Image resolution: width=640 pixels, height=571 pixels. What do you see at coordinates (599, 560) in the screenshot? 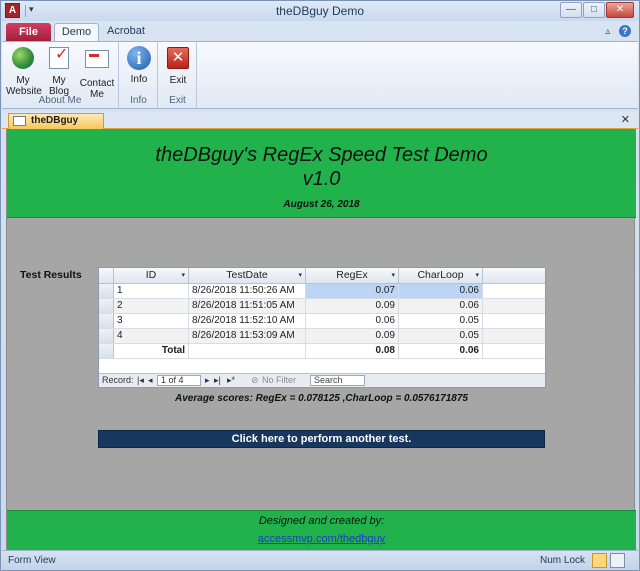
I see `form-view-icon` at bounding box center [599, 560].